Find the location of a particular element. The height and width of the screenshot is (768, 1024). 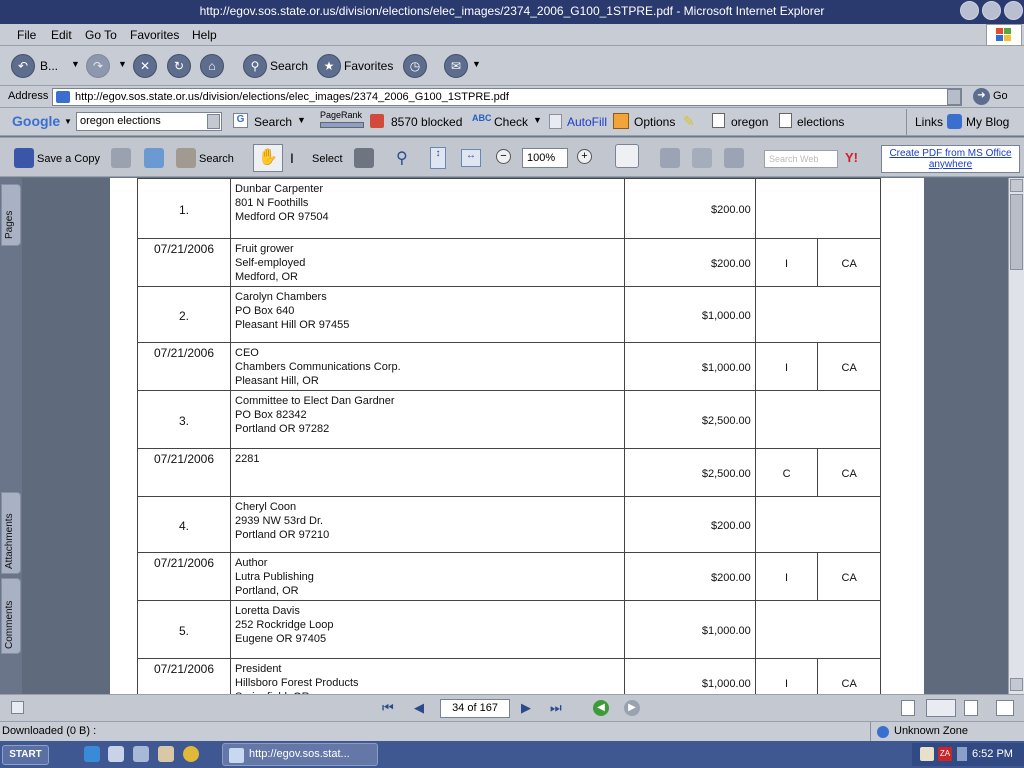

google-search-dropdown-icon: ▼ is located at coordinates (301, 120).